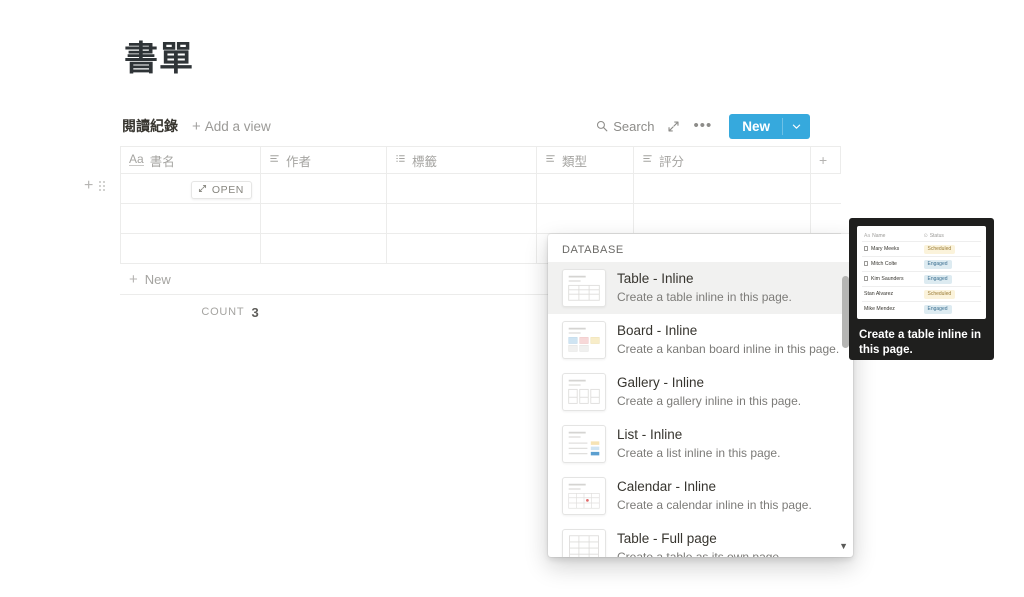 The width and height of the screenshot is (1024, 597). Describe the element at coordinates (657, 330) in the screenshot. I see `menu-item-title: Board - Inline` at that location.